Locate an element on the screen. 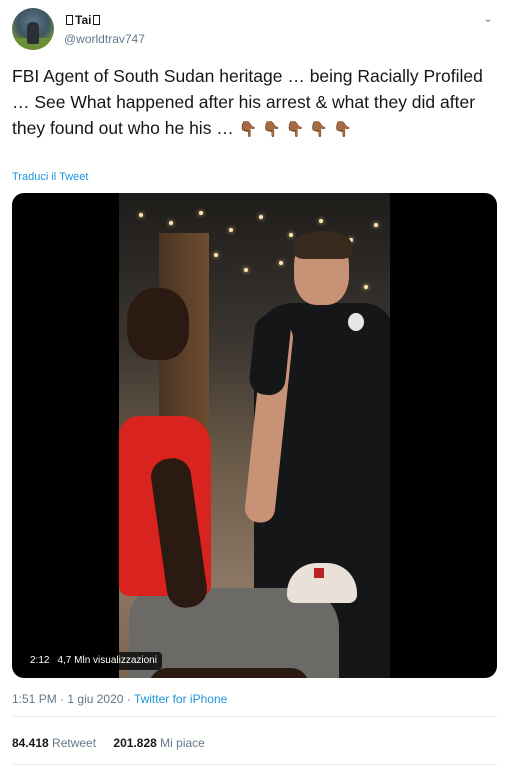 The image size is (509, 768). likes-label: Mi piace is located at coordinates (182, 743).